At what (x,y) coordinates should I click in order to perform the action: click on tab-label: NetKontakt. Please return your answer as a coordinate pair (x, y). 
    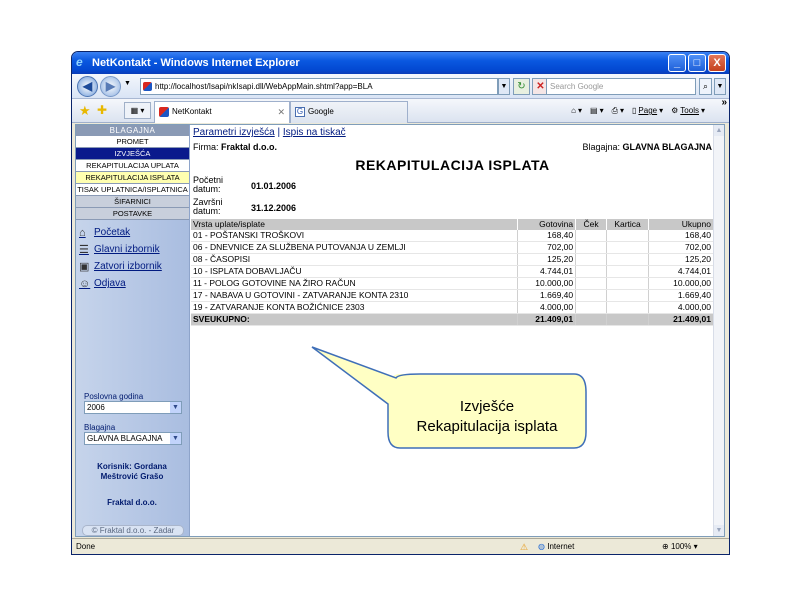
    Looking at the image, I should click on (192, 111).